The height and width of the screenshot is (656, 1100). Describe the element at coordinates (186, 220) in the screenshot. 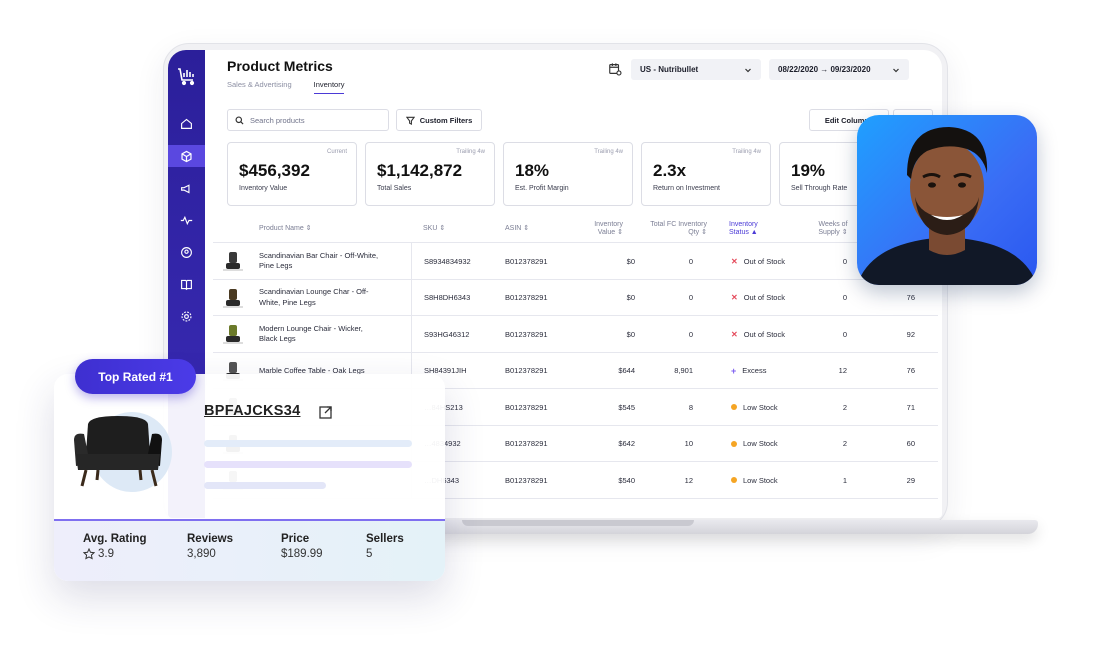

I see `sidebar-item-analytics` at that location.